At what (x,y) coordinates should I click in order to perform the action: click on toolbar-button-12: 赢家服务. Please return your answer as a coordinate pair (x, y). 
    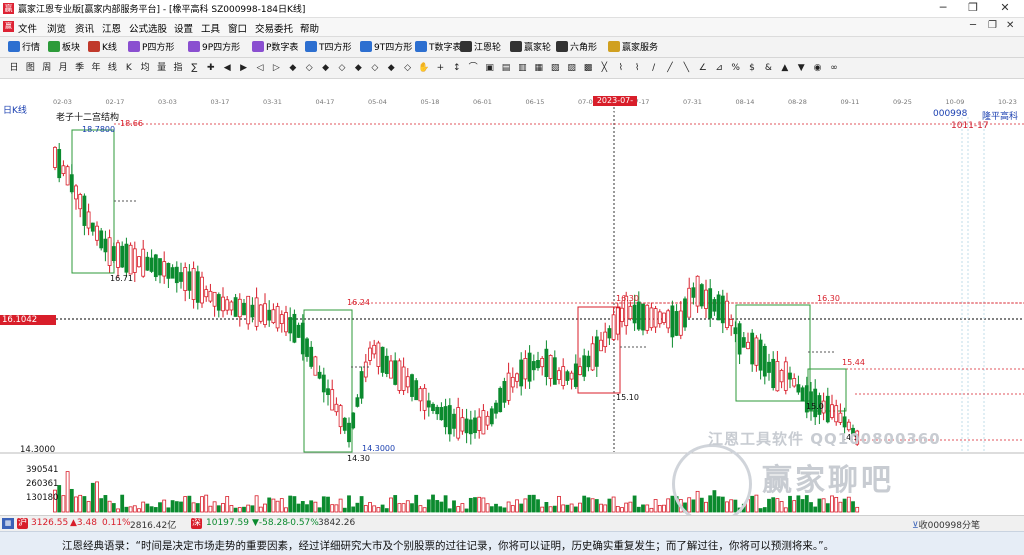
    Looking at the image, I should click on (633, 47).